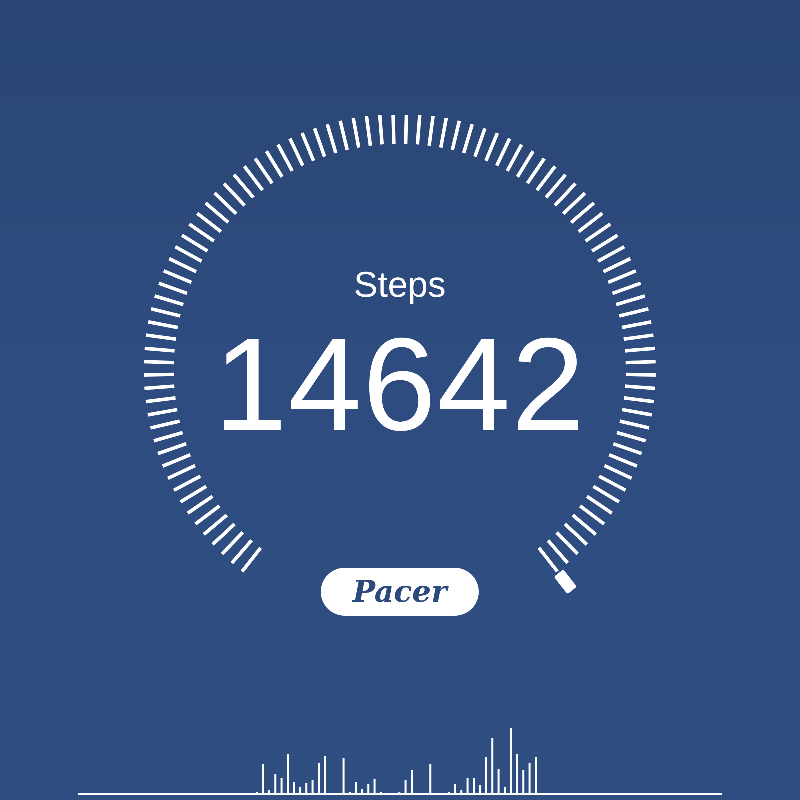  I want to click on brand-badge: Pacer, so click(400, 592).